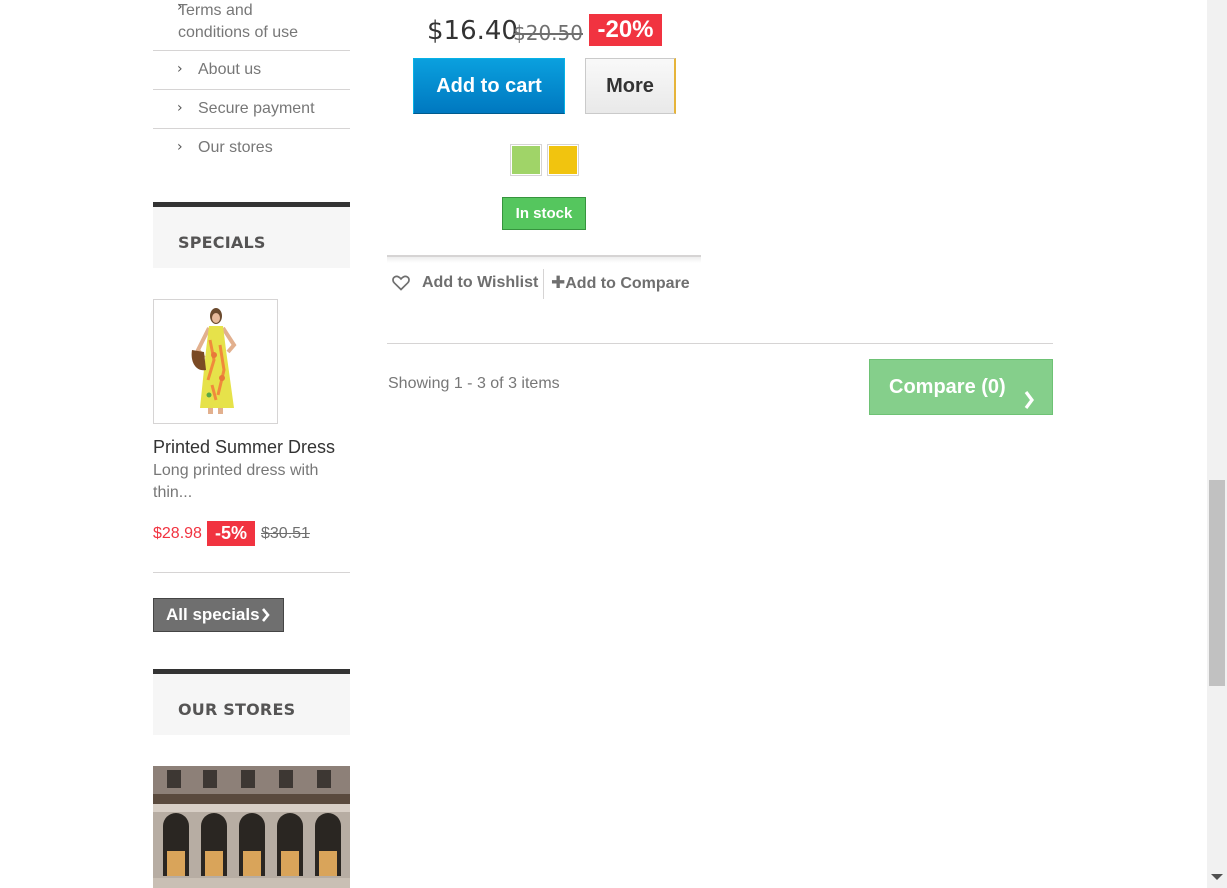 Image resolution: width=1227 pixels, height=888 pixels. What do you see at coordinates (213, 614) in the screenshot?
I see `all-specials-label: All specials` at bounding box center [213, 614].